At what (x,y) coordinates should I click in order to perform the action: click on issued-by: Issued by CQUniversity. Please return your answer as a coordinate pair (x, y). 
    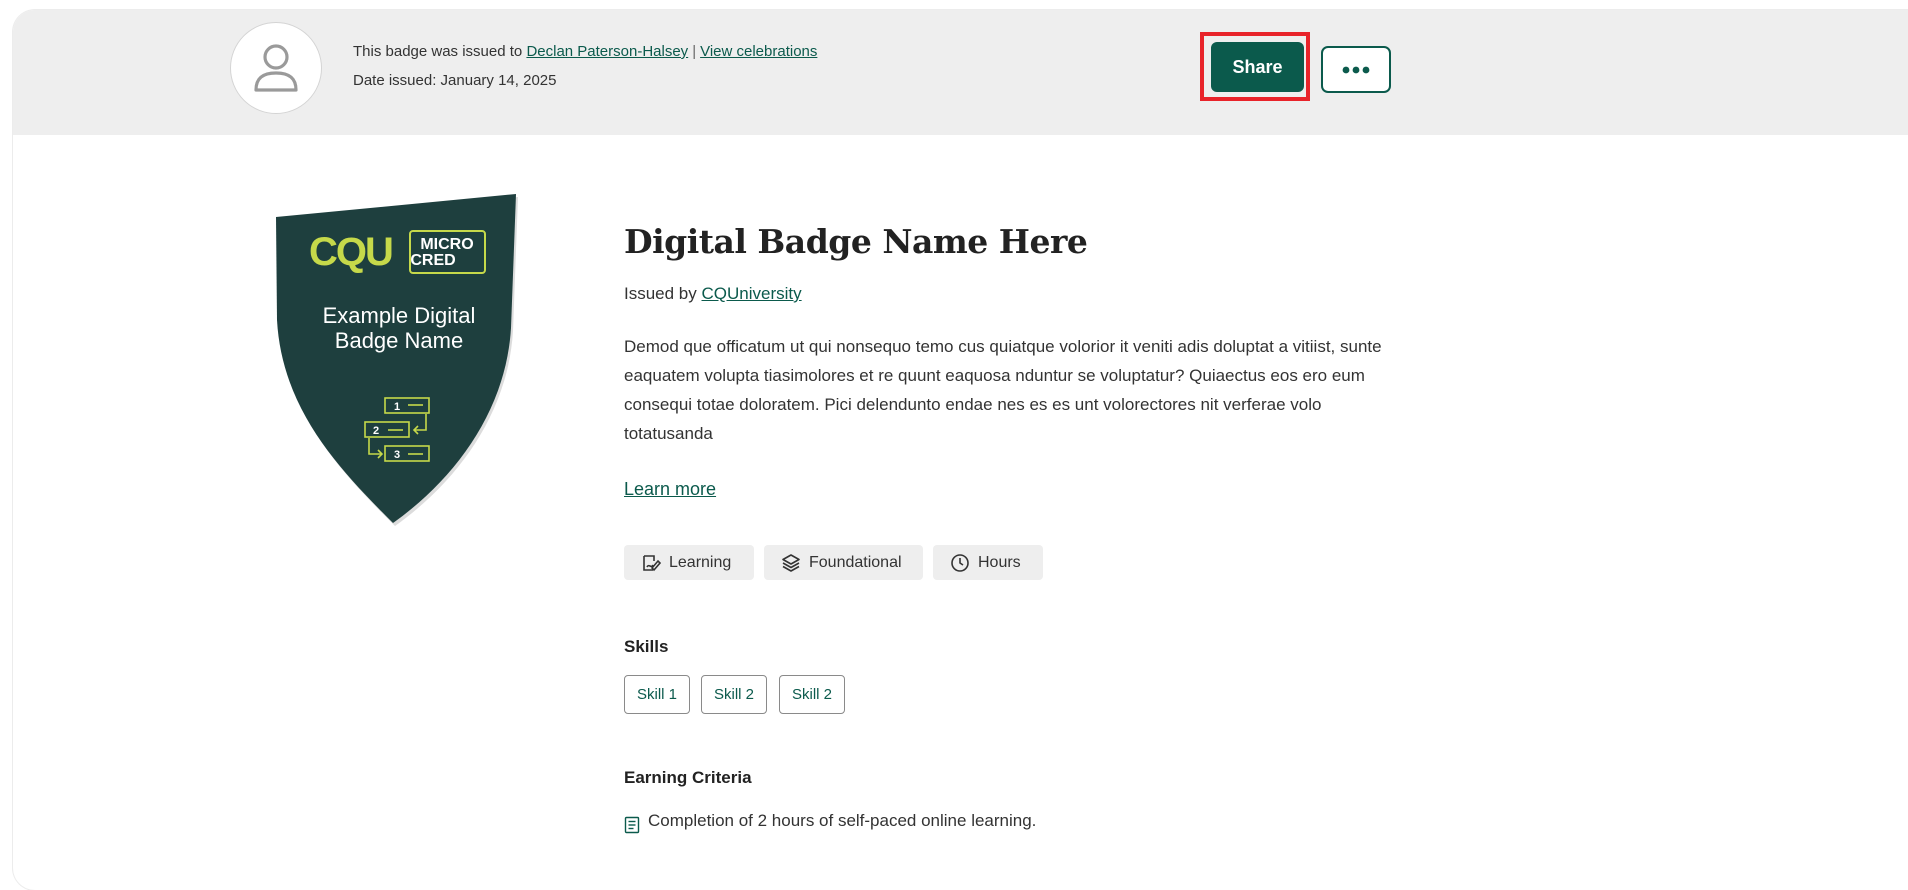
    Looking at the image, I should click on (713, 294).